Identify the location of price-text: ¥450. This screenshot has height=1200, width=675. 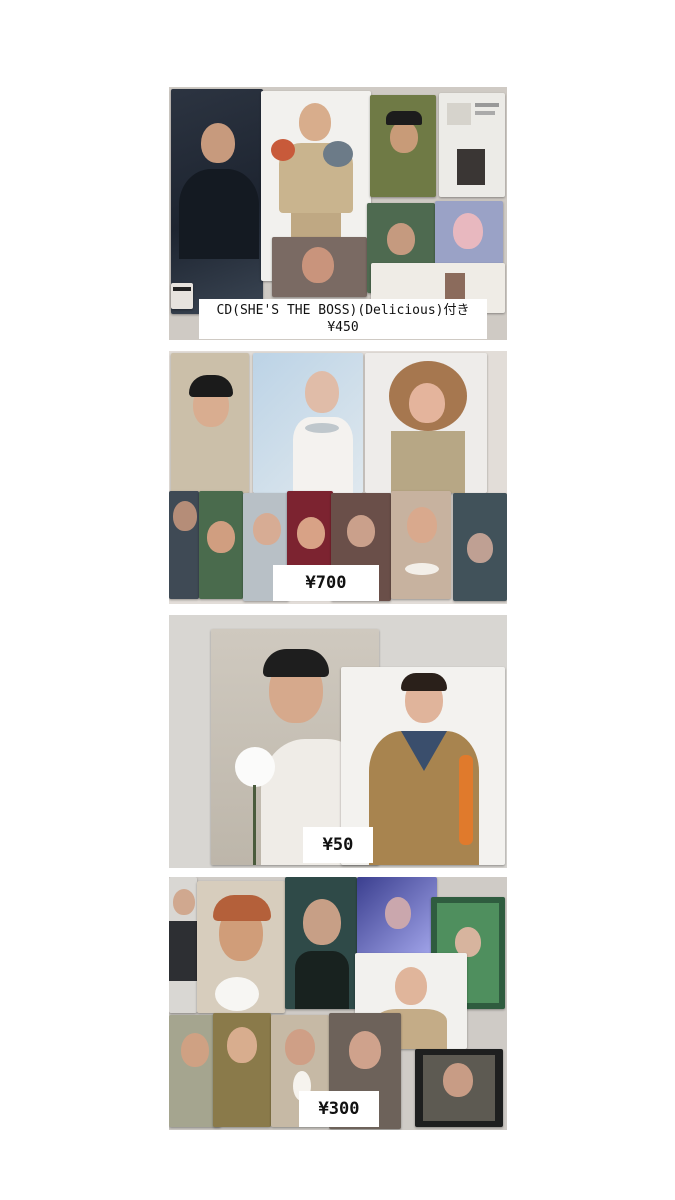
(343, 327).